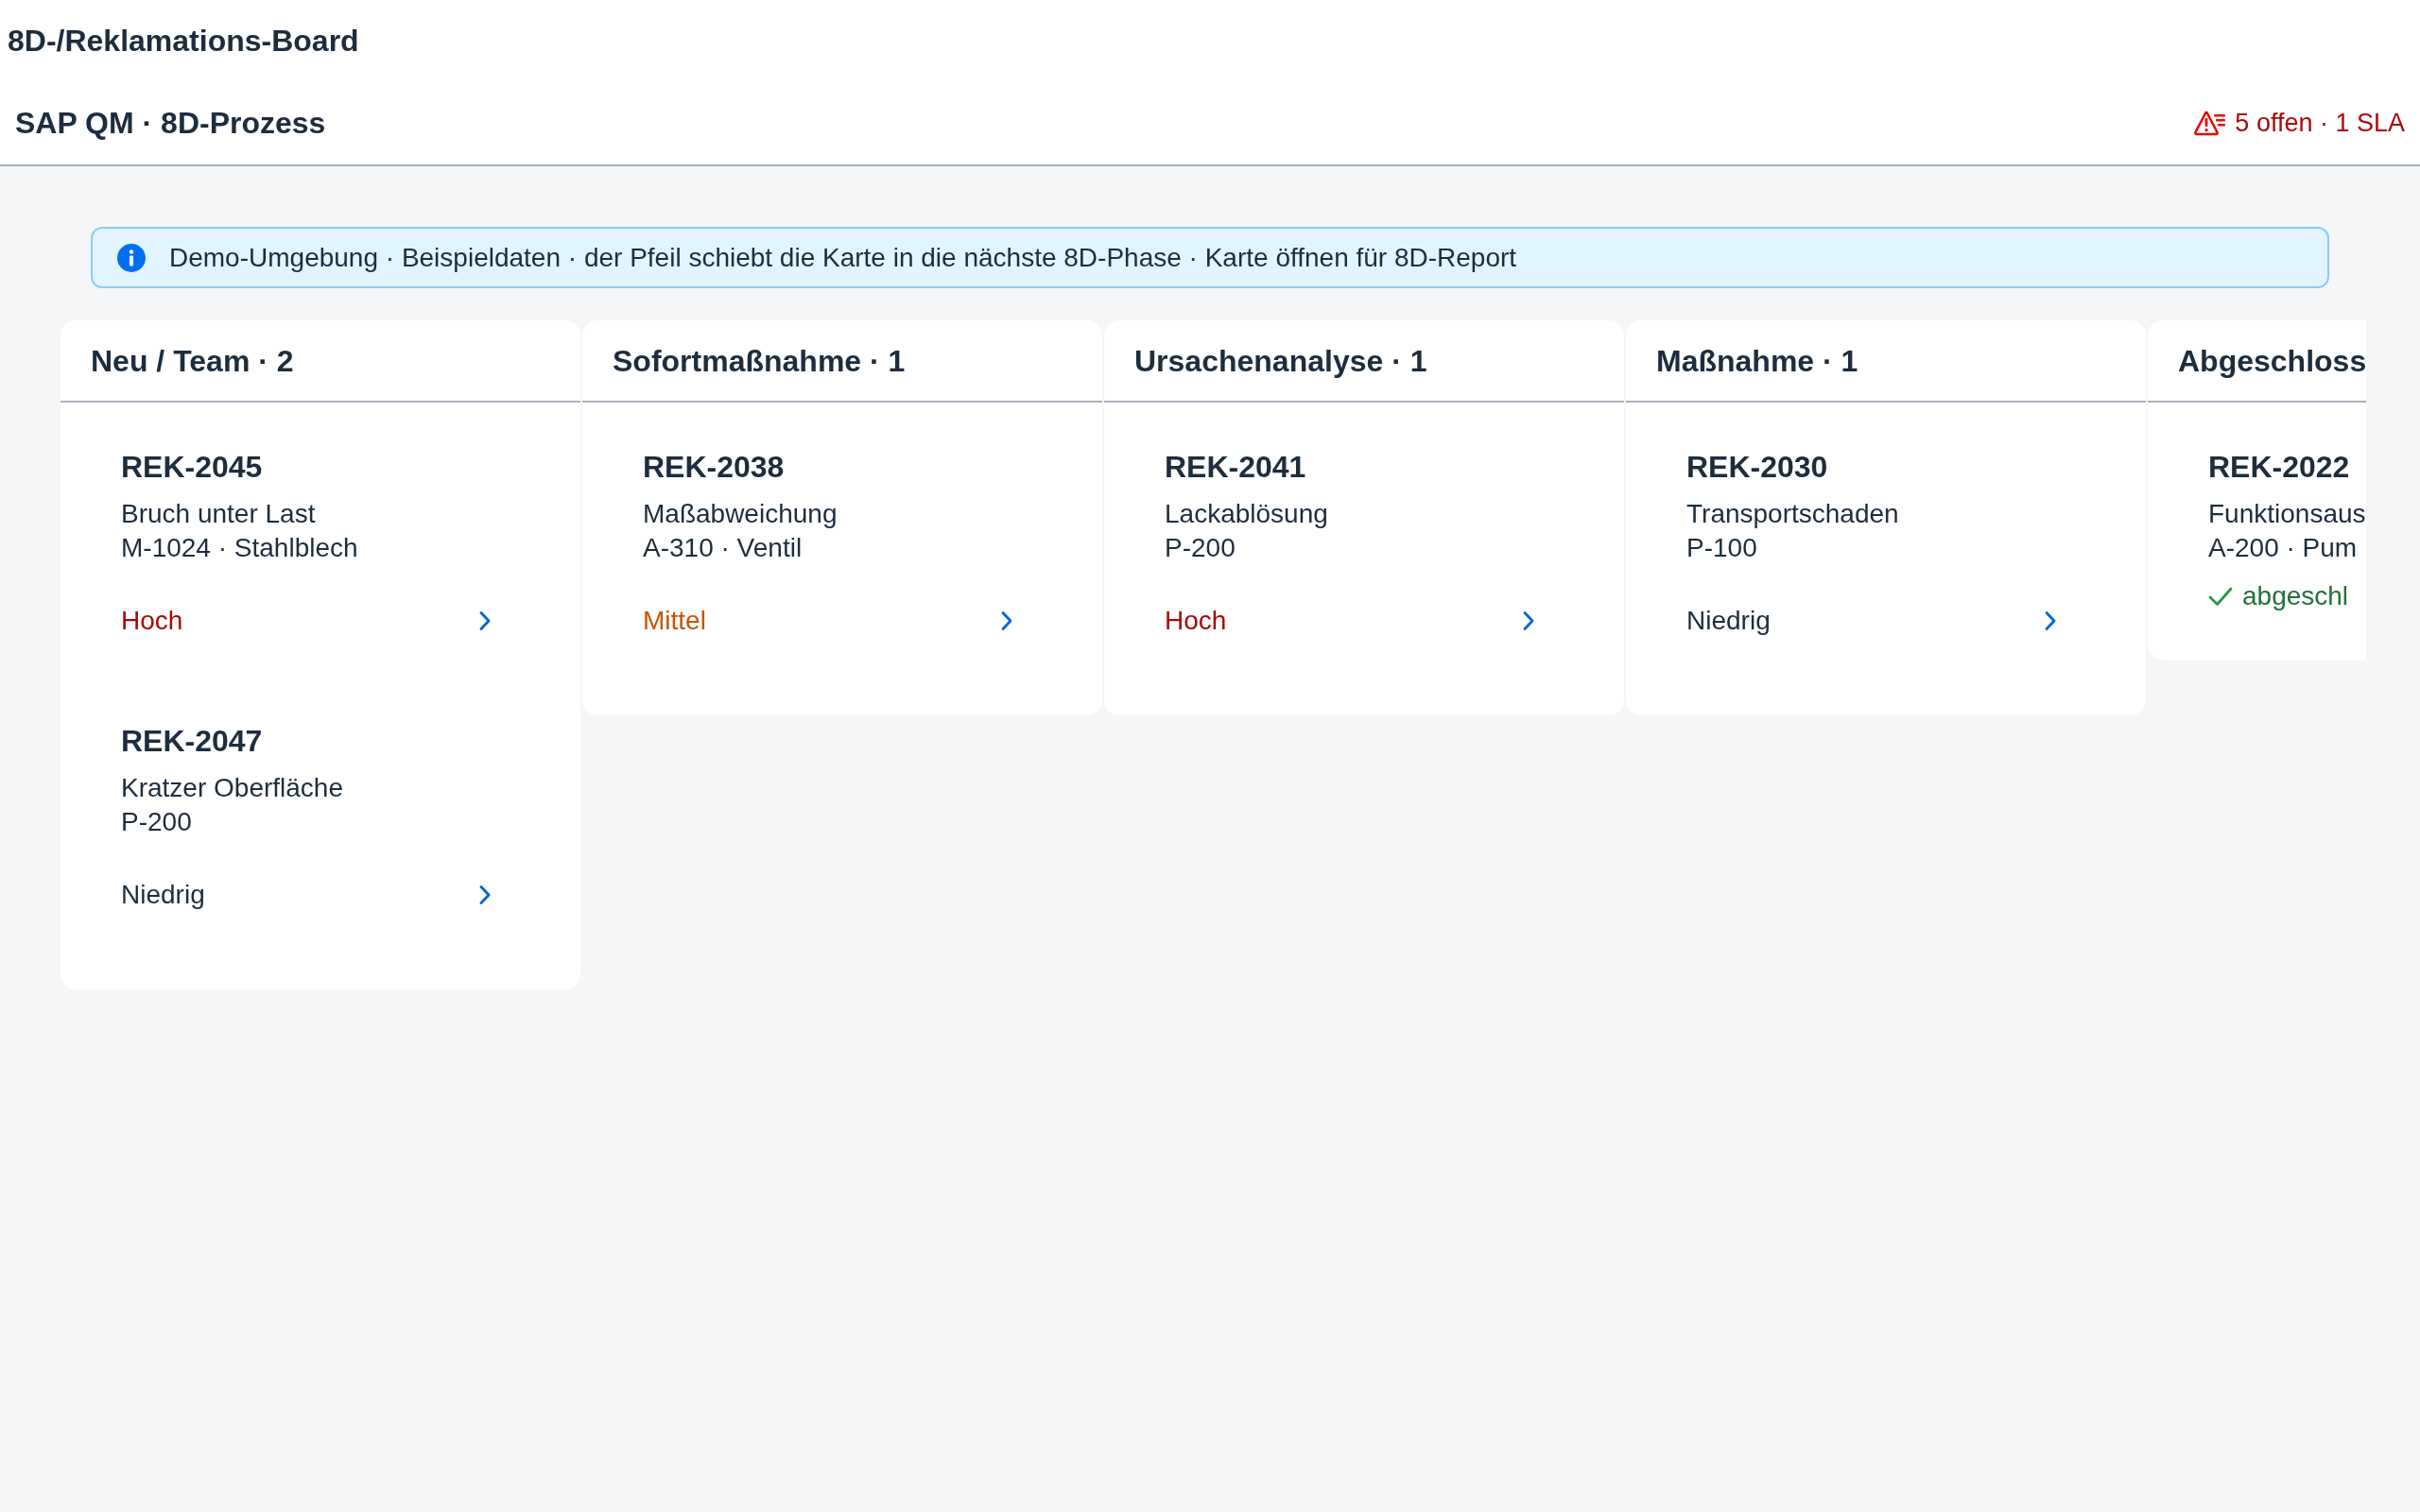  Describe the element at coordinates (843, 257) in the screenshot. I see `info-message: Demo-Umgebung · Beispieldaten · der Pfeil schiebt die Karte in die nächste 8D-Phase · Karte öffnen für 8D-Report` at that location.